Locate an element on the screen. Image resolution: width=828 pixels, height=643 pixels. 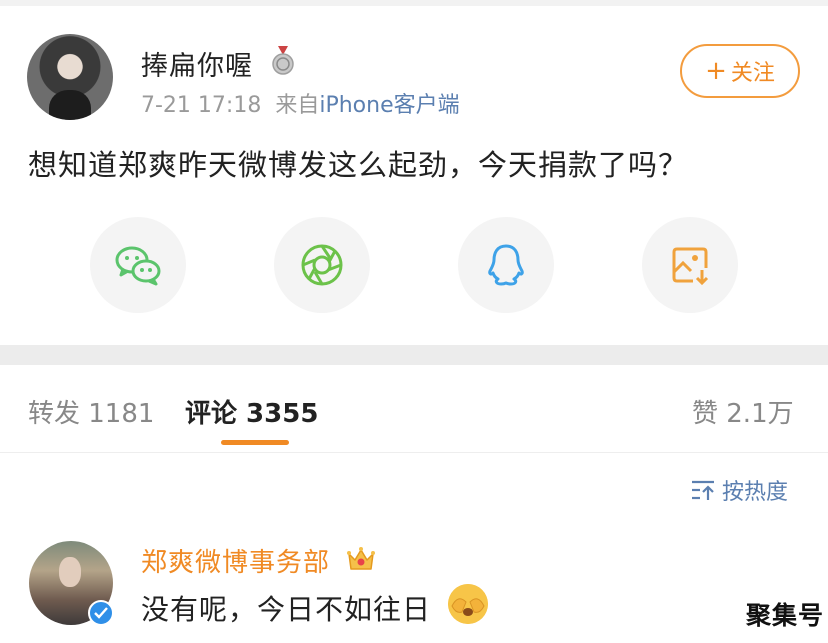
tab-likes: 赞 2.1万 is located at coordinates (743, 411).